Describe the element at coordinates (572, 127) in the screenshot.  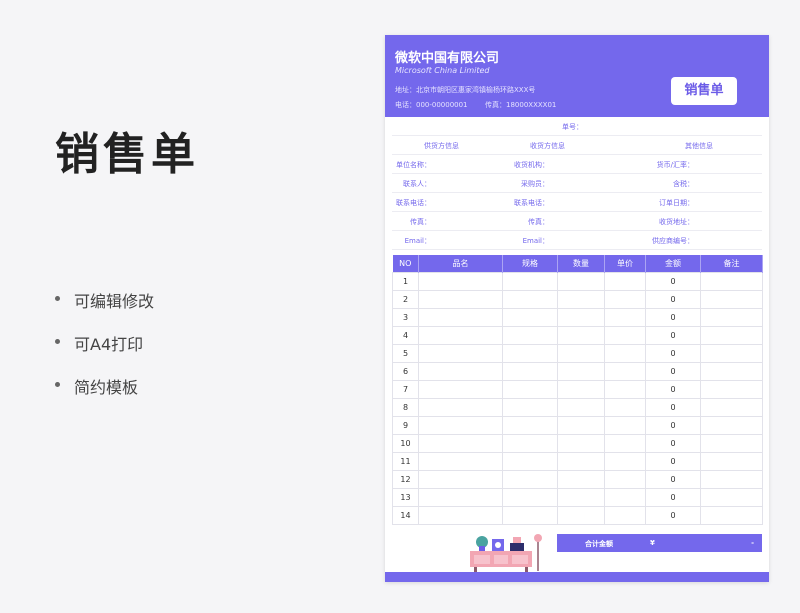
I see `order-number-label: 单号：` at that location.